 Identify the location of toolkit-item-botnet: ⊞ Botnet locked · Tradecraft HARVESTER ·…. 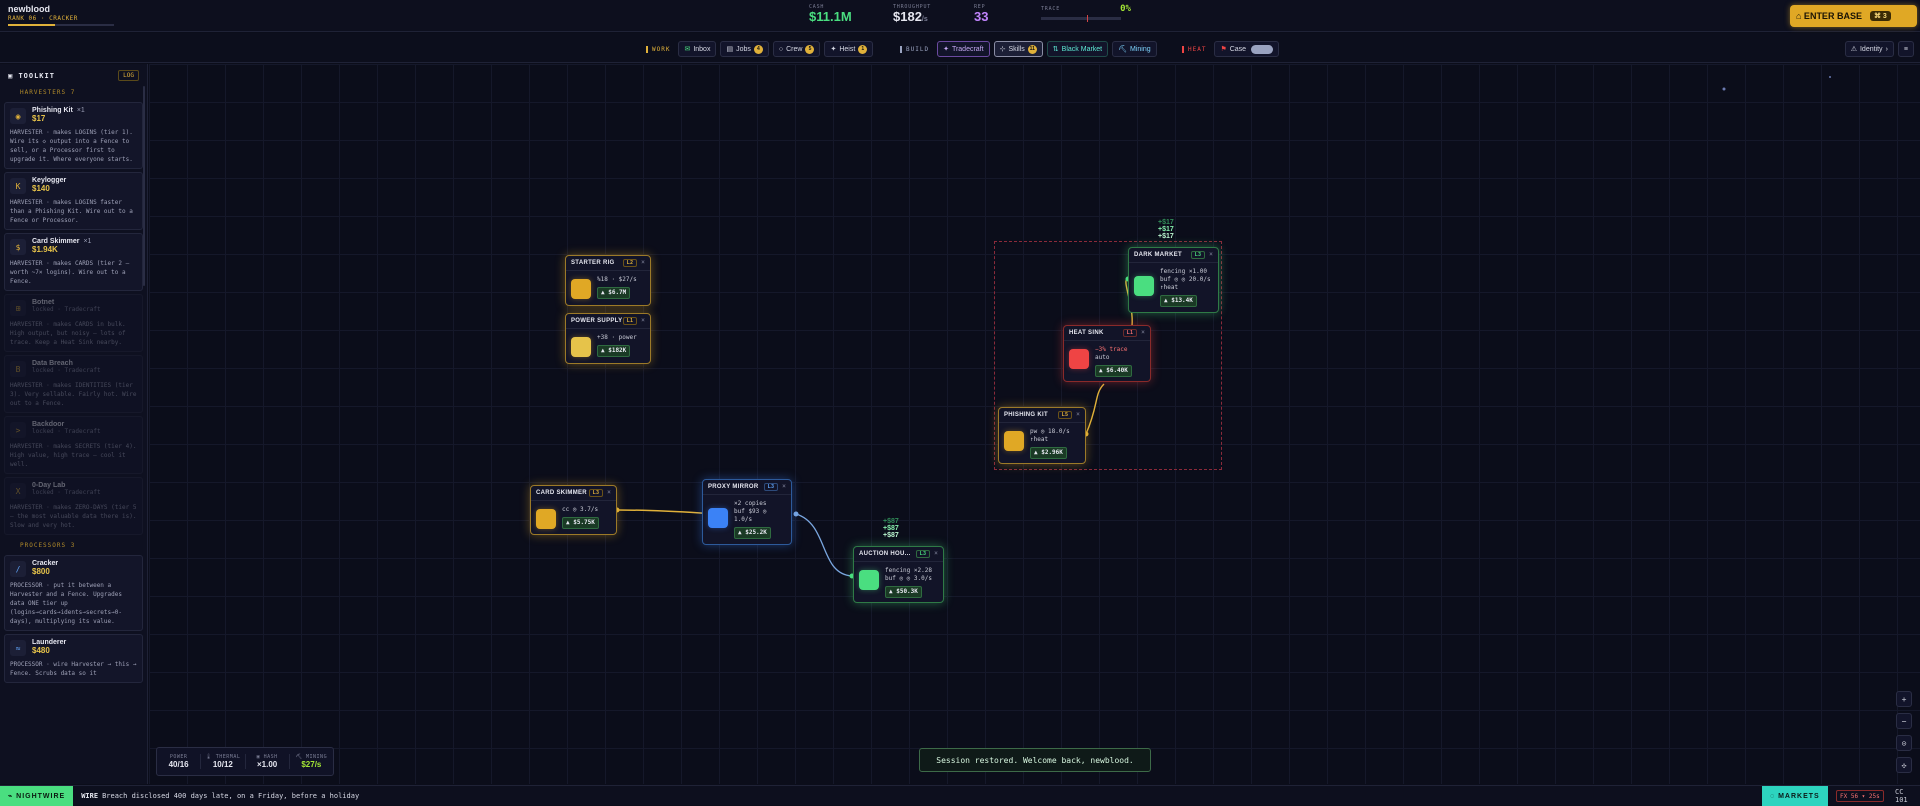
(73, 323).